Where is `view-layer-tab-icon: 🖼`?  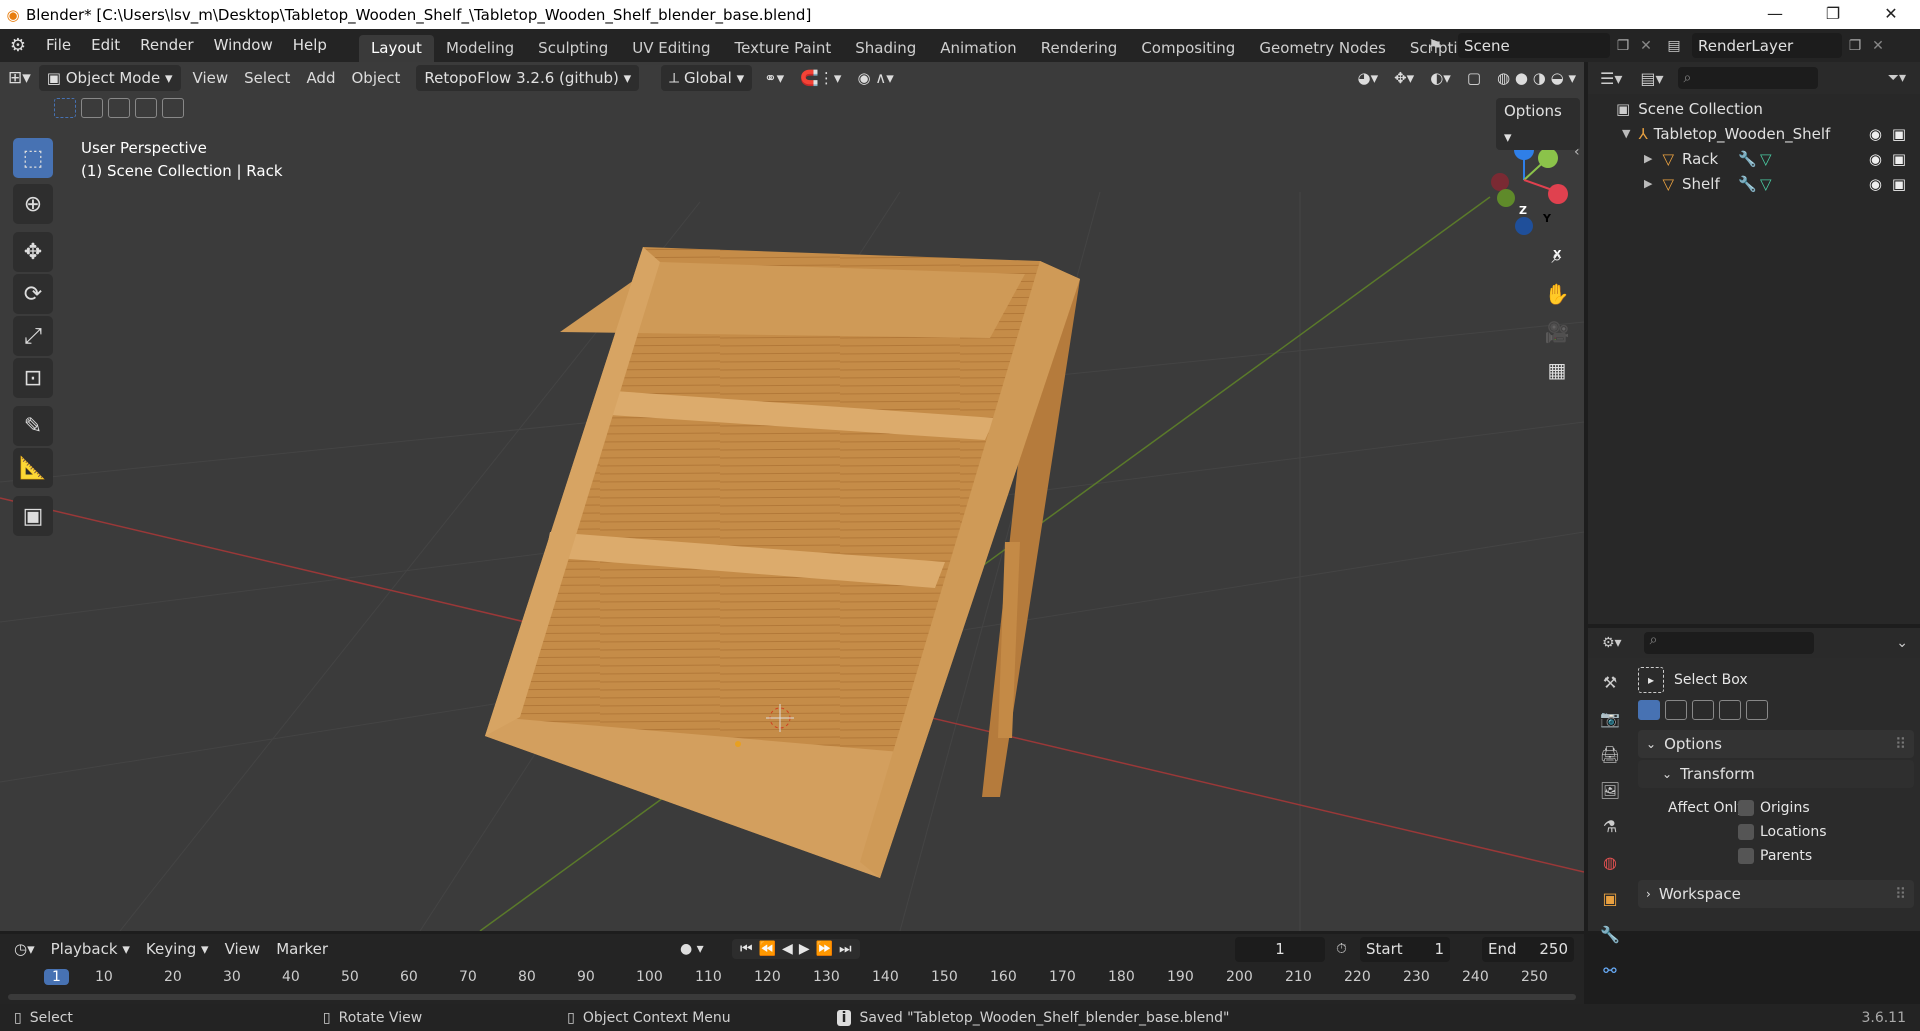
view-layer-tab-icon: 🖼 is located at coordinates (1610, 790).